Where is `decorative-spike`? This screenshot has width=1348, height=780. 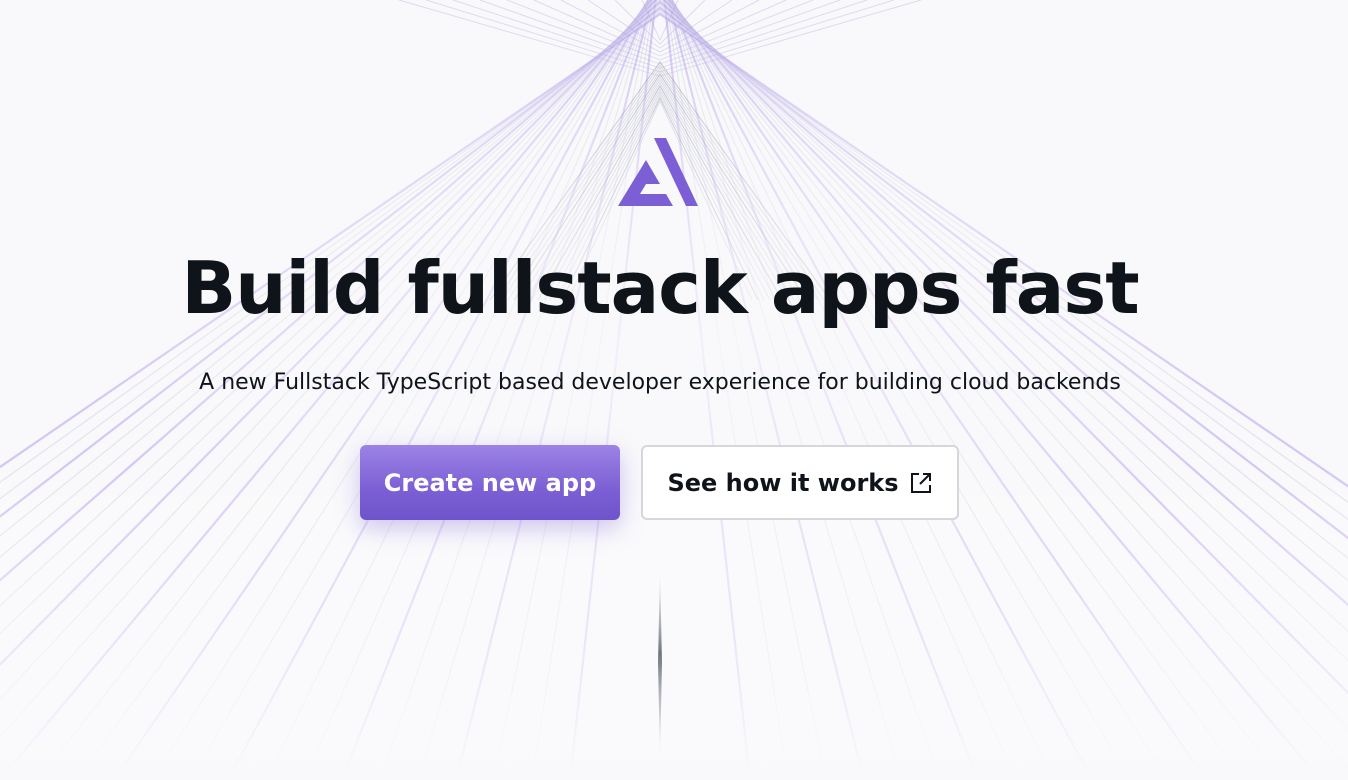 decorative-spike is located at coordinates (660, 663).